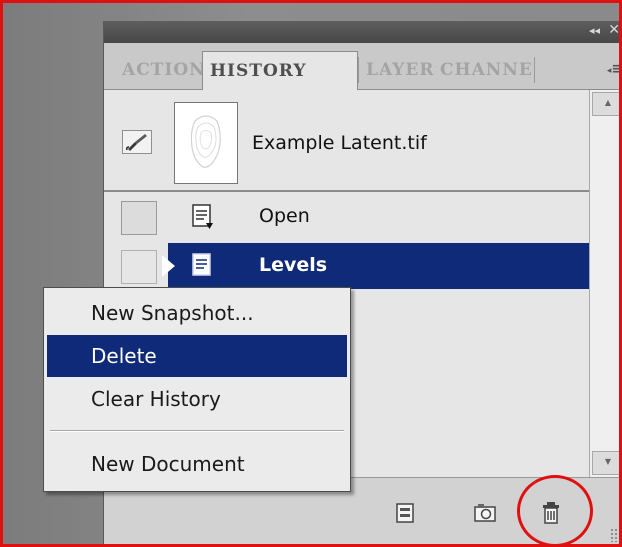 The height and width of the screenshot is (547, 622). What do you see at coordinates (616, 535) in the screenshot?
I see `resize-grip` at bounding box center [616, 535].